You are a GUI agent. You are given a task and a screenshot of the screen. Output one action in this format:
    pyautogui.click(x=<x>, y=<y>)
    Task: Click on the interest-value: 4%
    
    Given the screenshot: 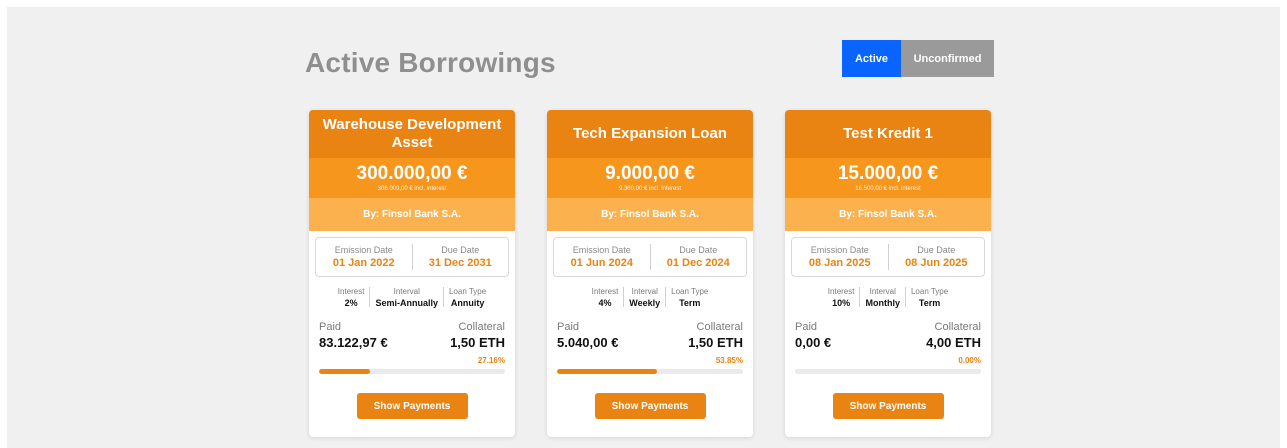 What is the action you would take?
    pyautogui.click(x=605, y=302)
    